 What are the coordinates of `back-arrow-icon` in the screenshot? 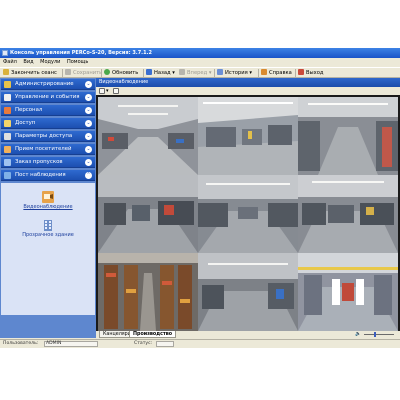 It's located at (149, 72).